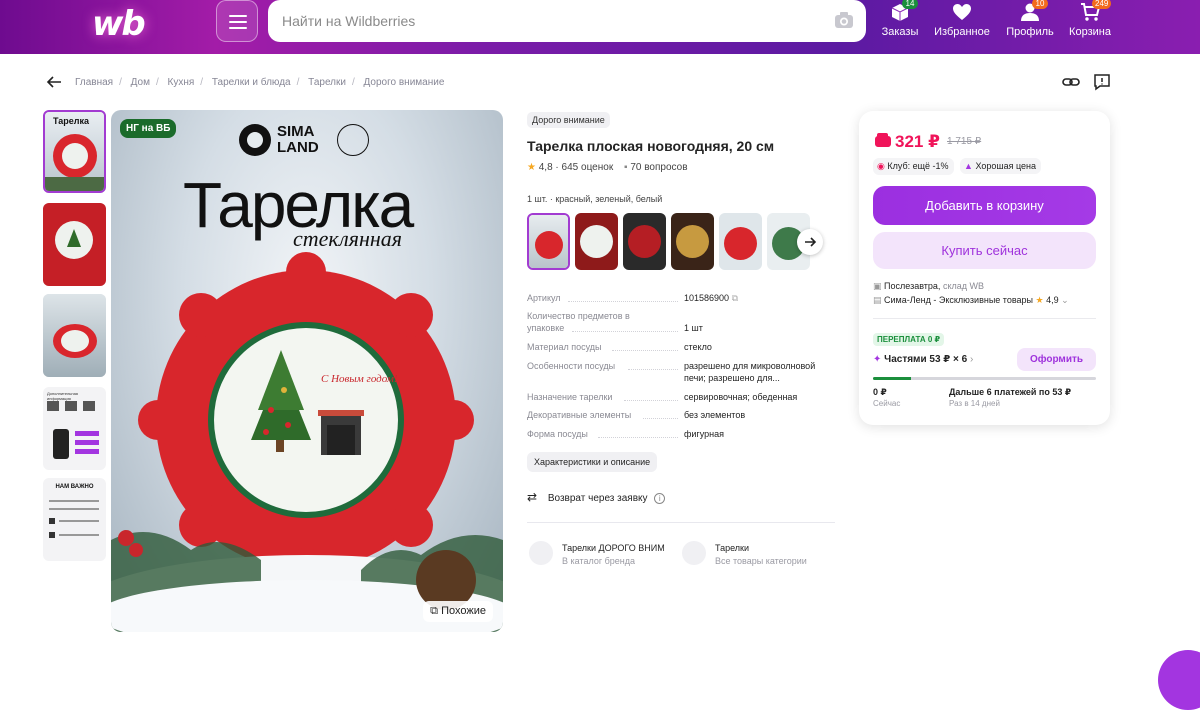  What do you see at coordinates (404, 82) in the screenshot?
I see `crumb-brand: Дорого внимание` at bounding box center [404, 82].